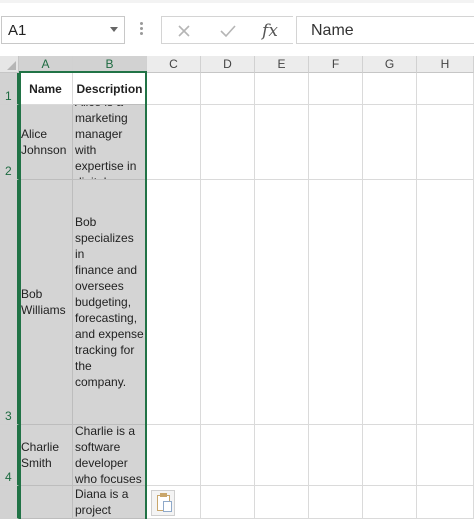  I want to click on name-value: Alice Johnson, so click(44, 142).